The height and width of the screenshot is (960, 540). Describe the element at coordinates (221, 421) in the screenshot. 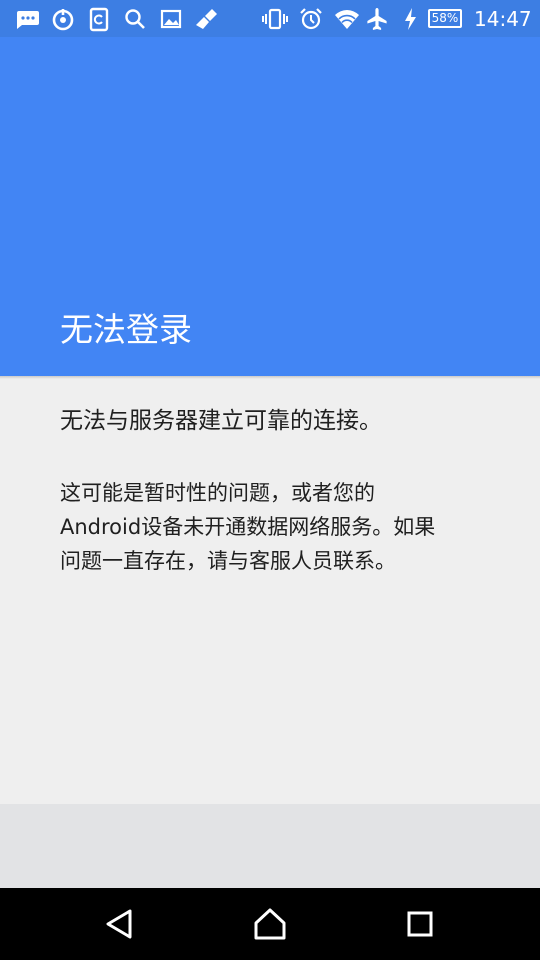

I see `error-message: 无法与服务器建立可靠的连接。` at that location.